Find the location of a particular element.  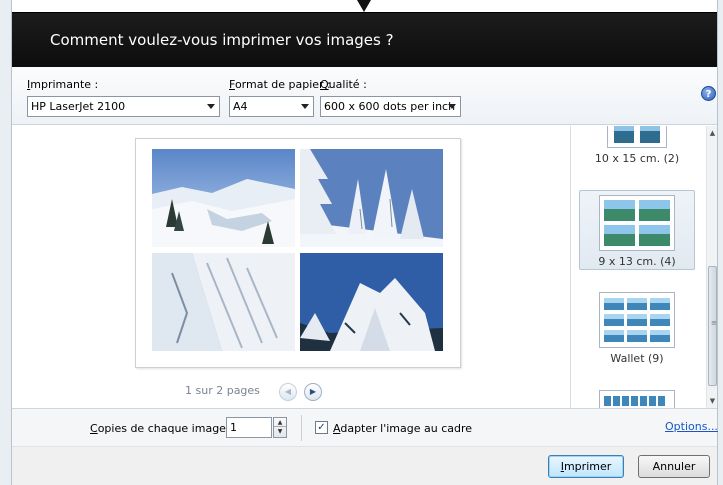

snow-covered-tree-photo is located at coordinates (371, 302).